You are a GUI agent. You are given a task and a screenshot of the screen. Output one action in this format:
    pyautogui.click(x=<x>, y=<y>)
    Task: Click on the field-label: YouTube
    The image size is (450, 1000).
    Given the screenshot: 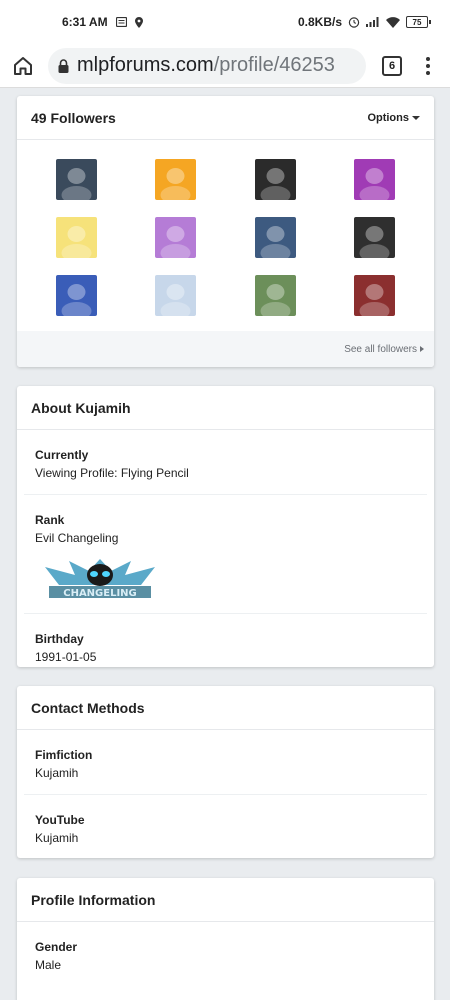 What is the action you would take?
    pyautogui.click(x=60, y=820)
    